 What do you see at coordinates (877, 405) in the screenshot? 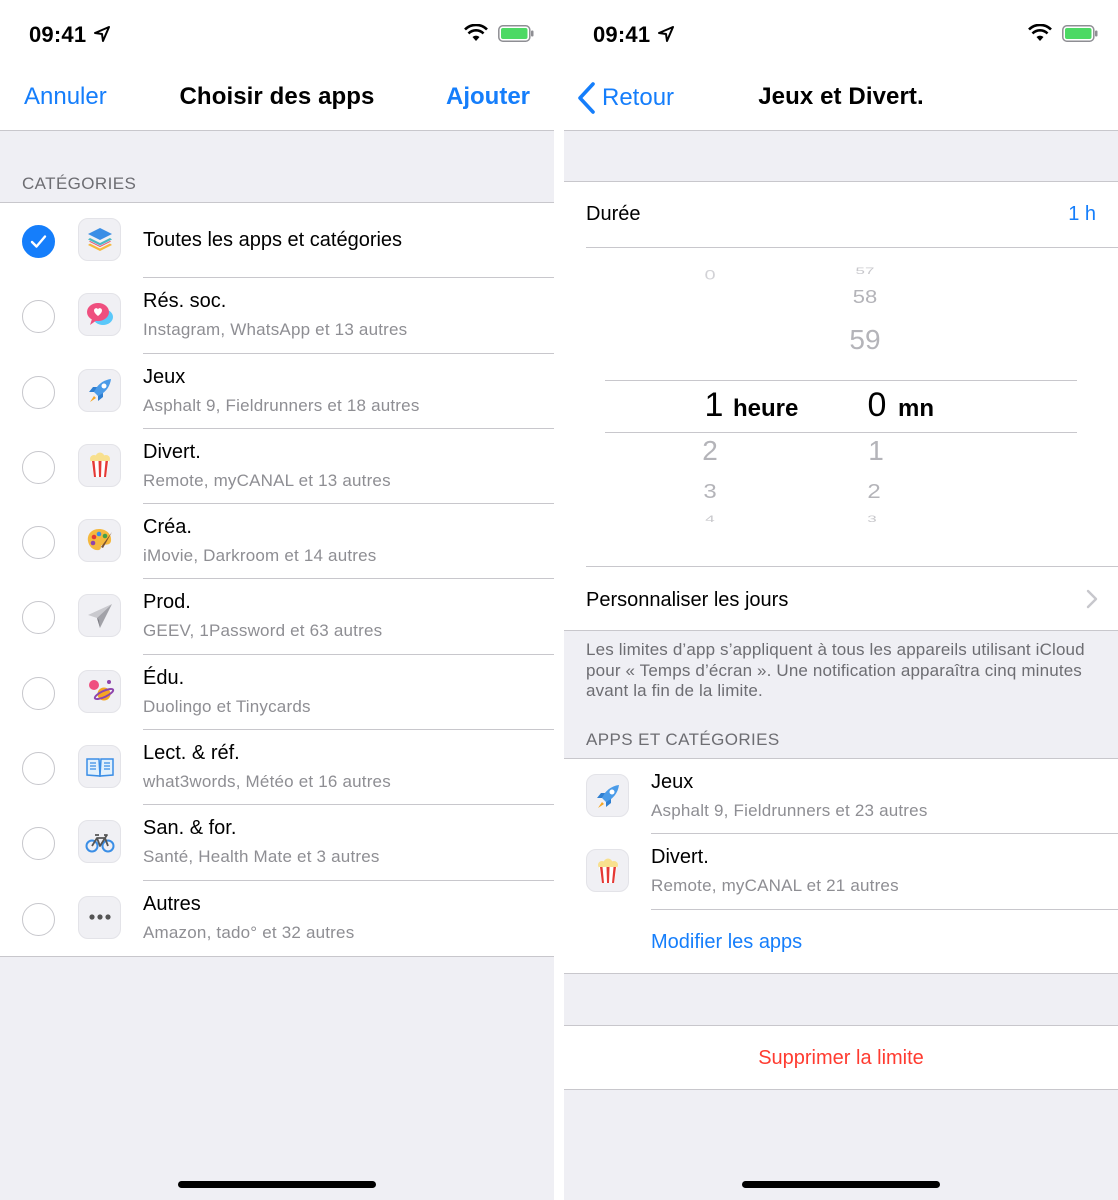
I see `picker-selected-minute: 0` at bounding box center [877, 405].